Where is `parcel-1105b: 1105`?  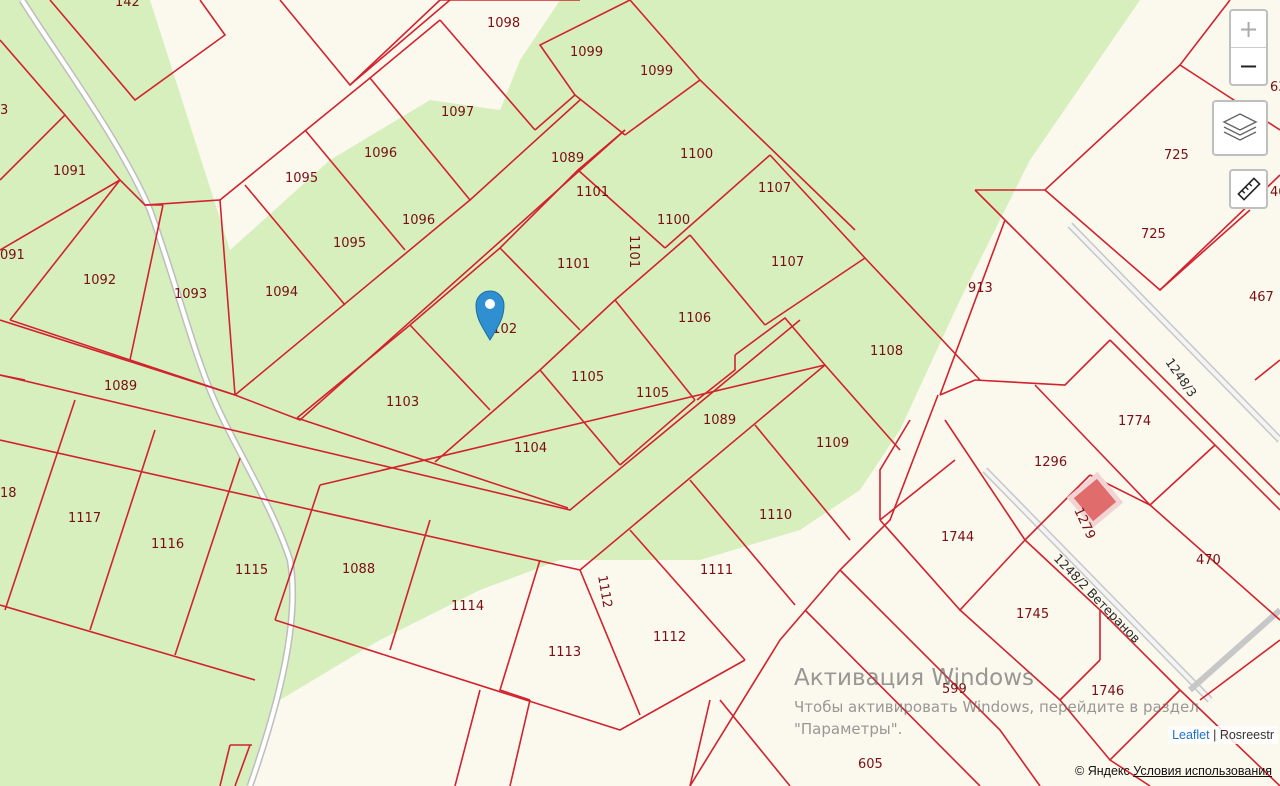 parcel-1105b: 1105 is located at coordinates (652, 393).